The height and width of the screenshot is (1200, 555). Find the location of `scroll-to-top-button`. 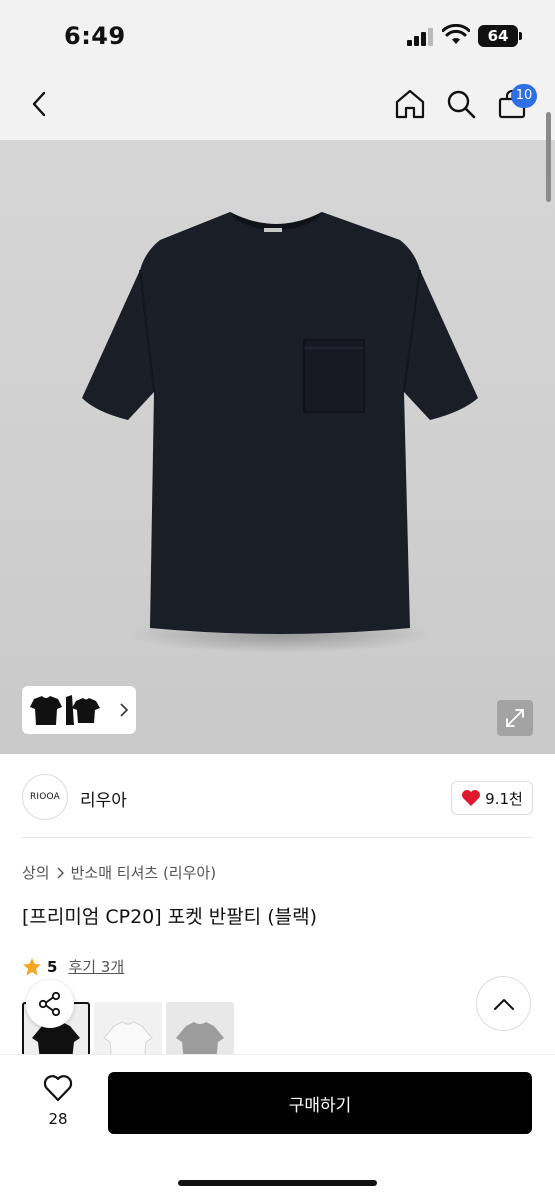

scroll-to-top-button is located at coordinates (503, 1003).